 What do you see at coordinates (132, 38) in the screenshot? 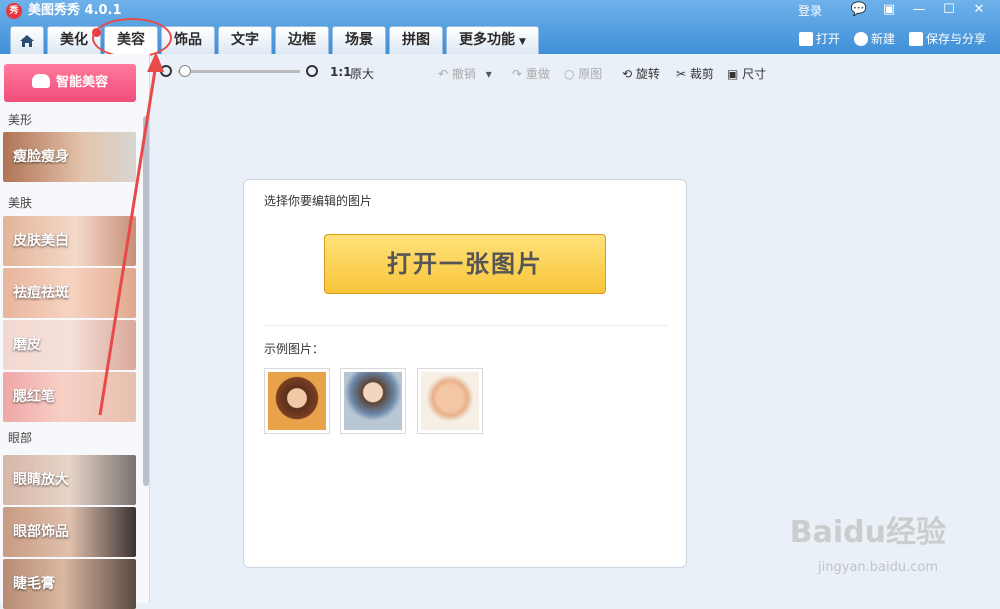
I see `highlight-circle` at bounding box center [132, 38].